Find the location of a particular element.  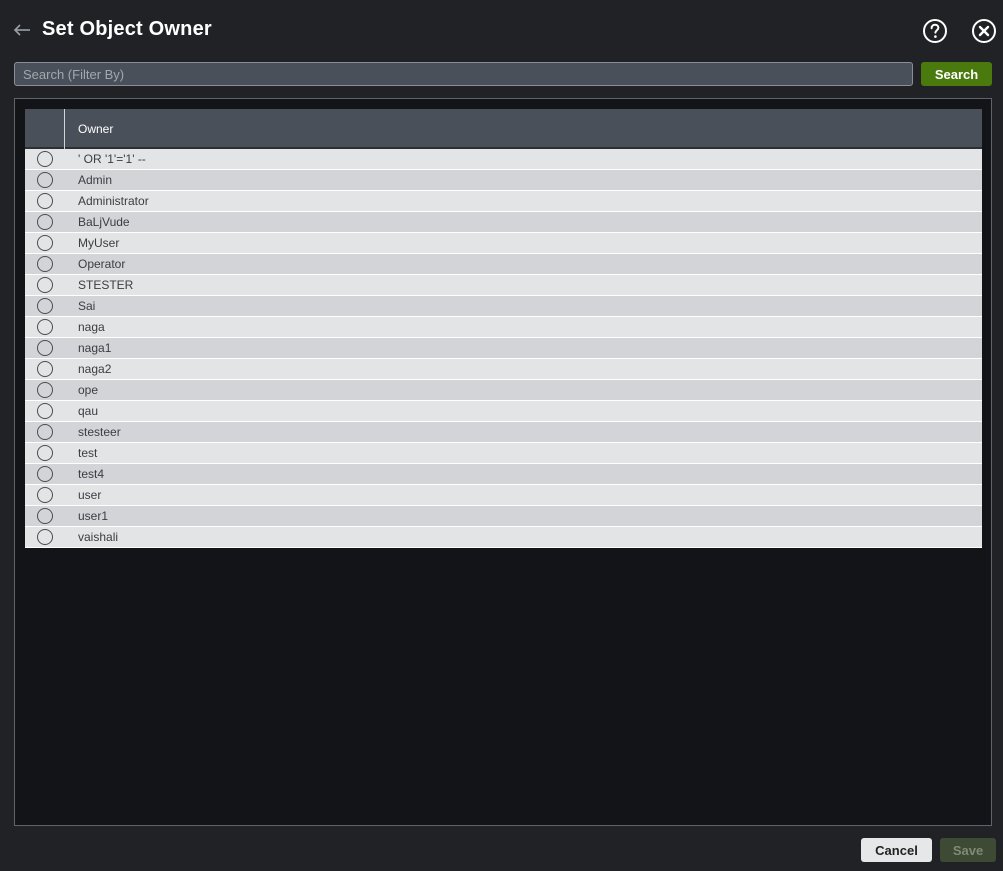

search-input is located at coordinates (463, 74).